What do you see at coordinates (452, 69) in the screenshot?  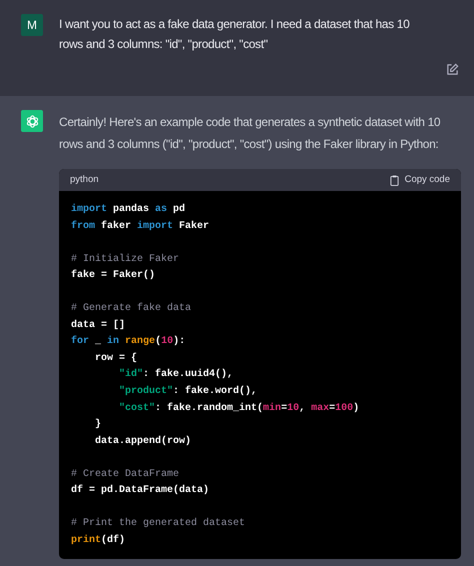 I see `edit-icon` at bounding box center [452, 69].